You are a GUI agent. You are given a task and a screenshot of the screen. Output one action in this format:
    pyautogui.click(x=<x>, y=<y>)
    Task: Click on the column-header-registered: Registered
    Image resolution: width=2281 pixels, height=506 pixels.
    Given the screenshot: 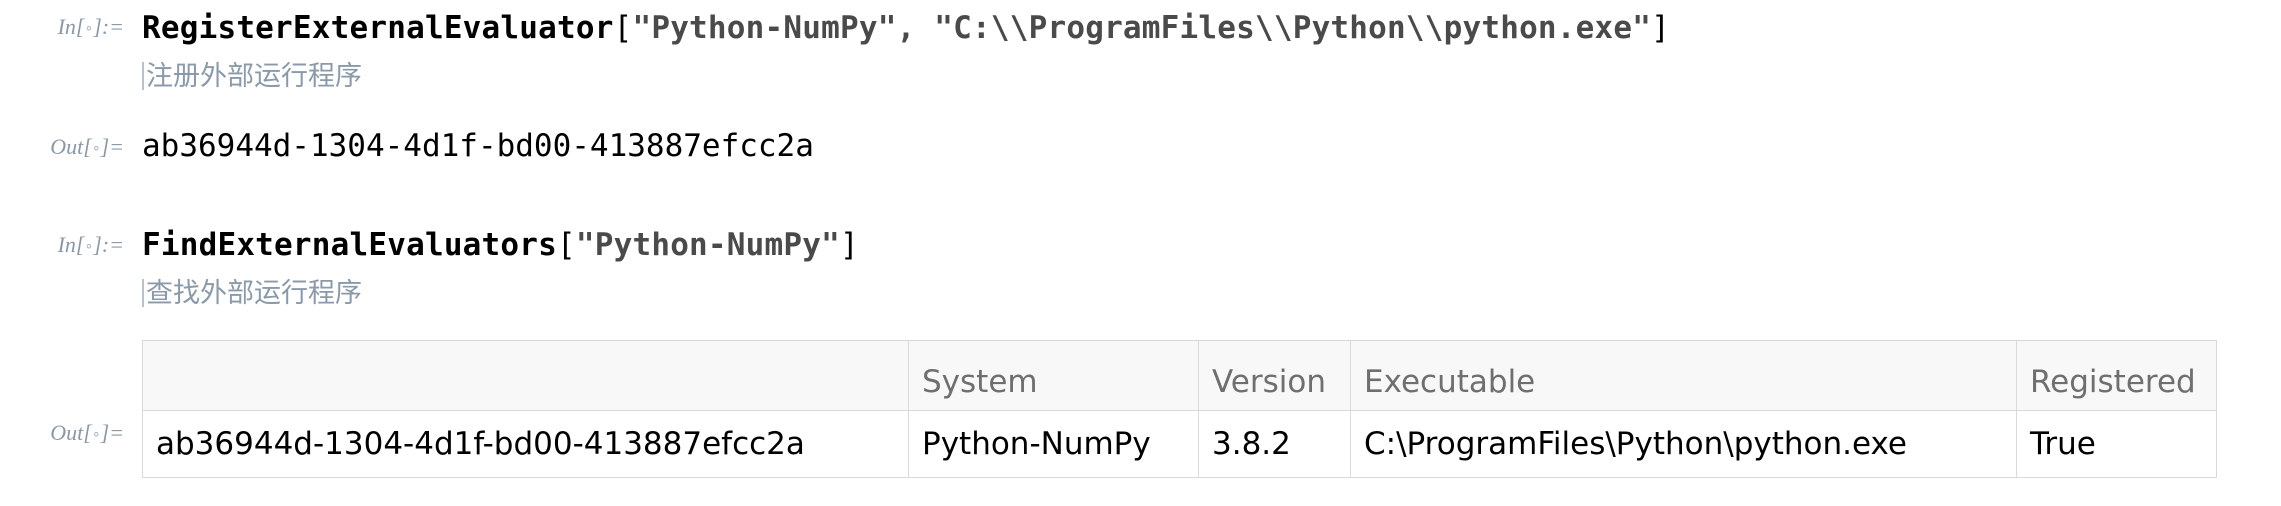 What is the action you would take?
    pyautogui.click(x=2116, y=375)
    